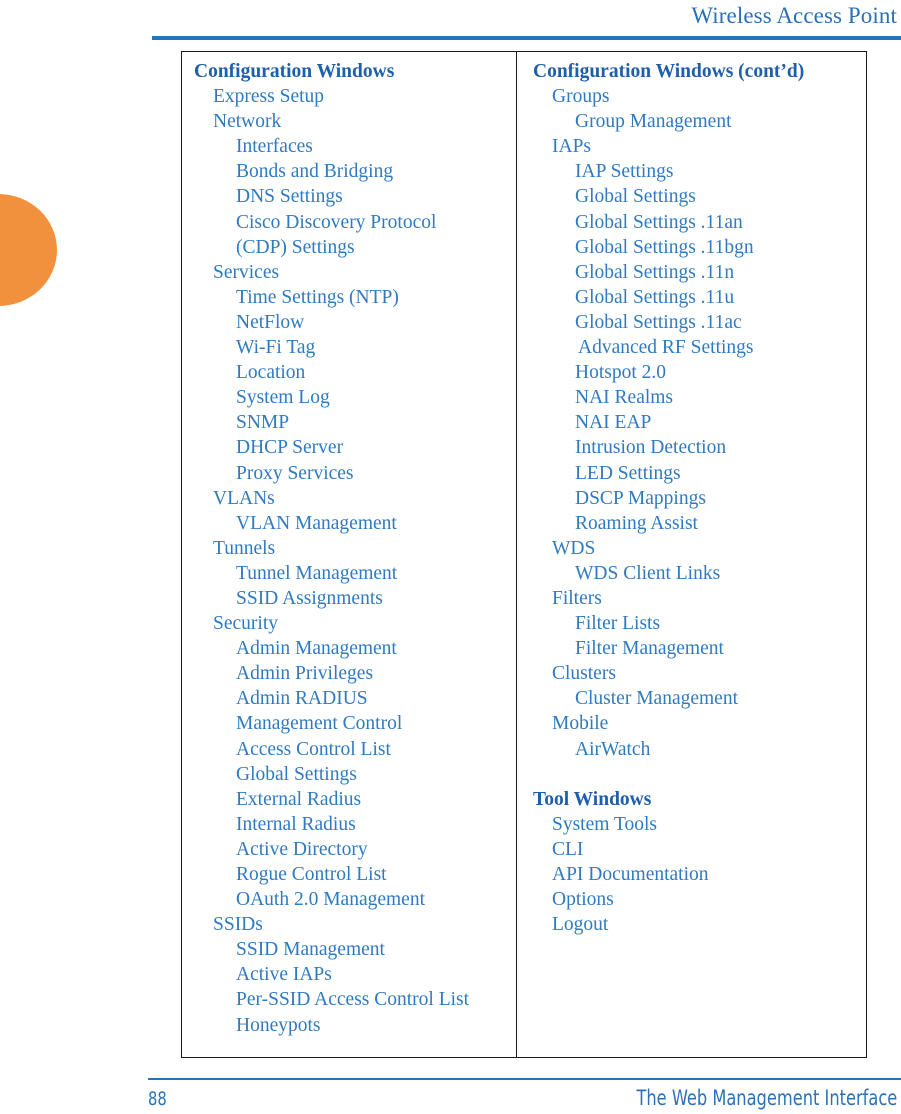  I want to click on tool-windows-entry: Options, so click(699, 899).